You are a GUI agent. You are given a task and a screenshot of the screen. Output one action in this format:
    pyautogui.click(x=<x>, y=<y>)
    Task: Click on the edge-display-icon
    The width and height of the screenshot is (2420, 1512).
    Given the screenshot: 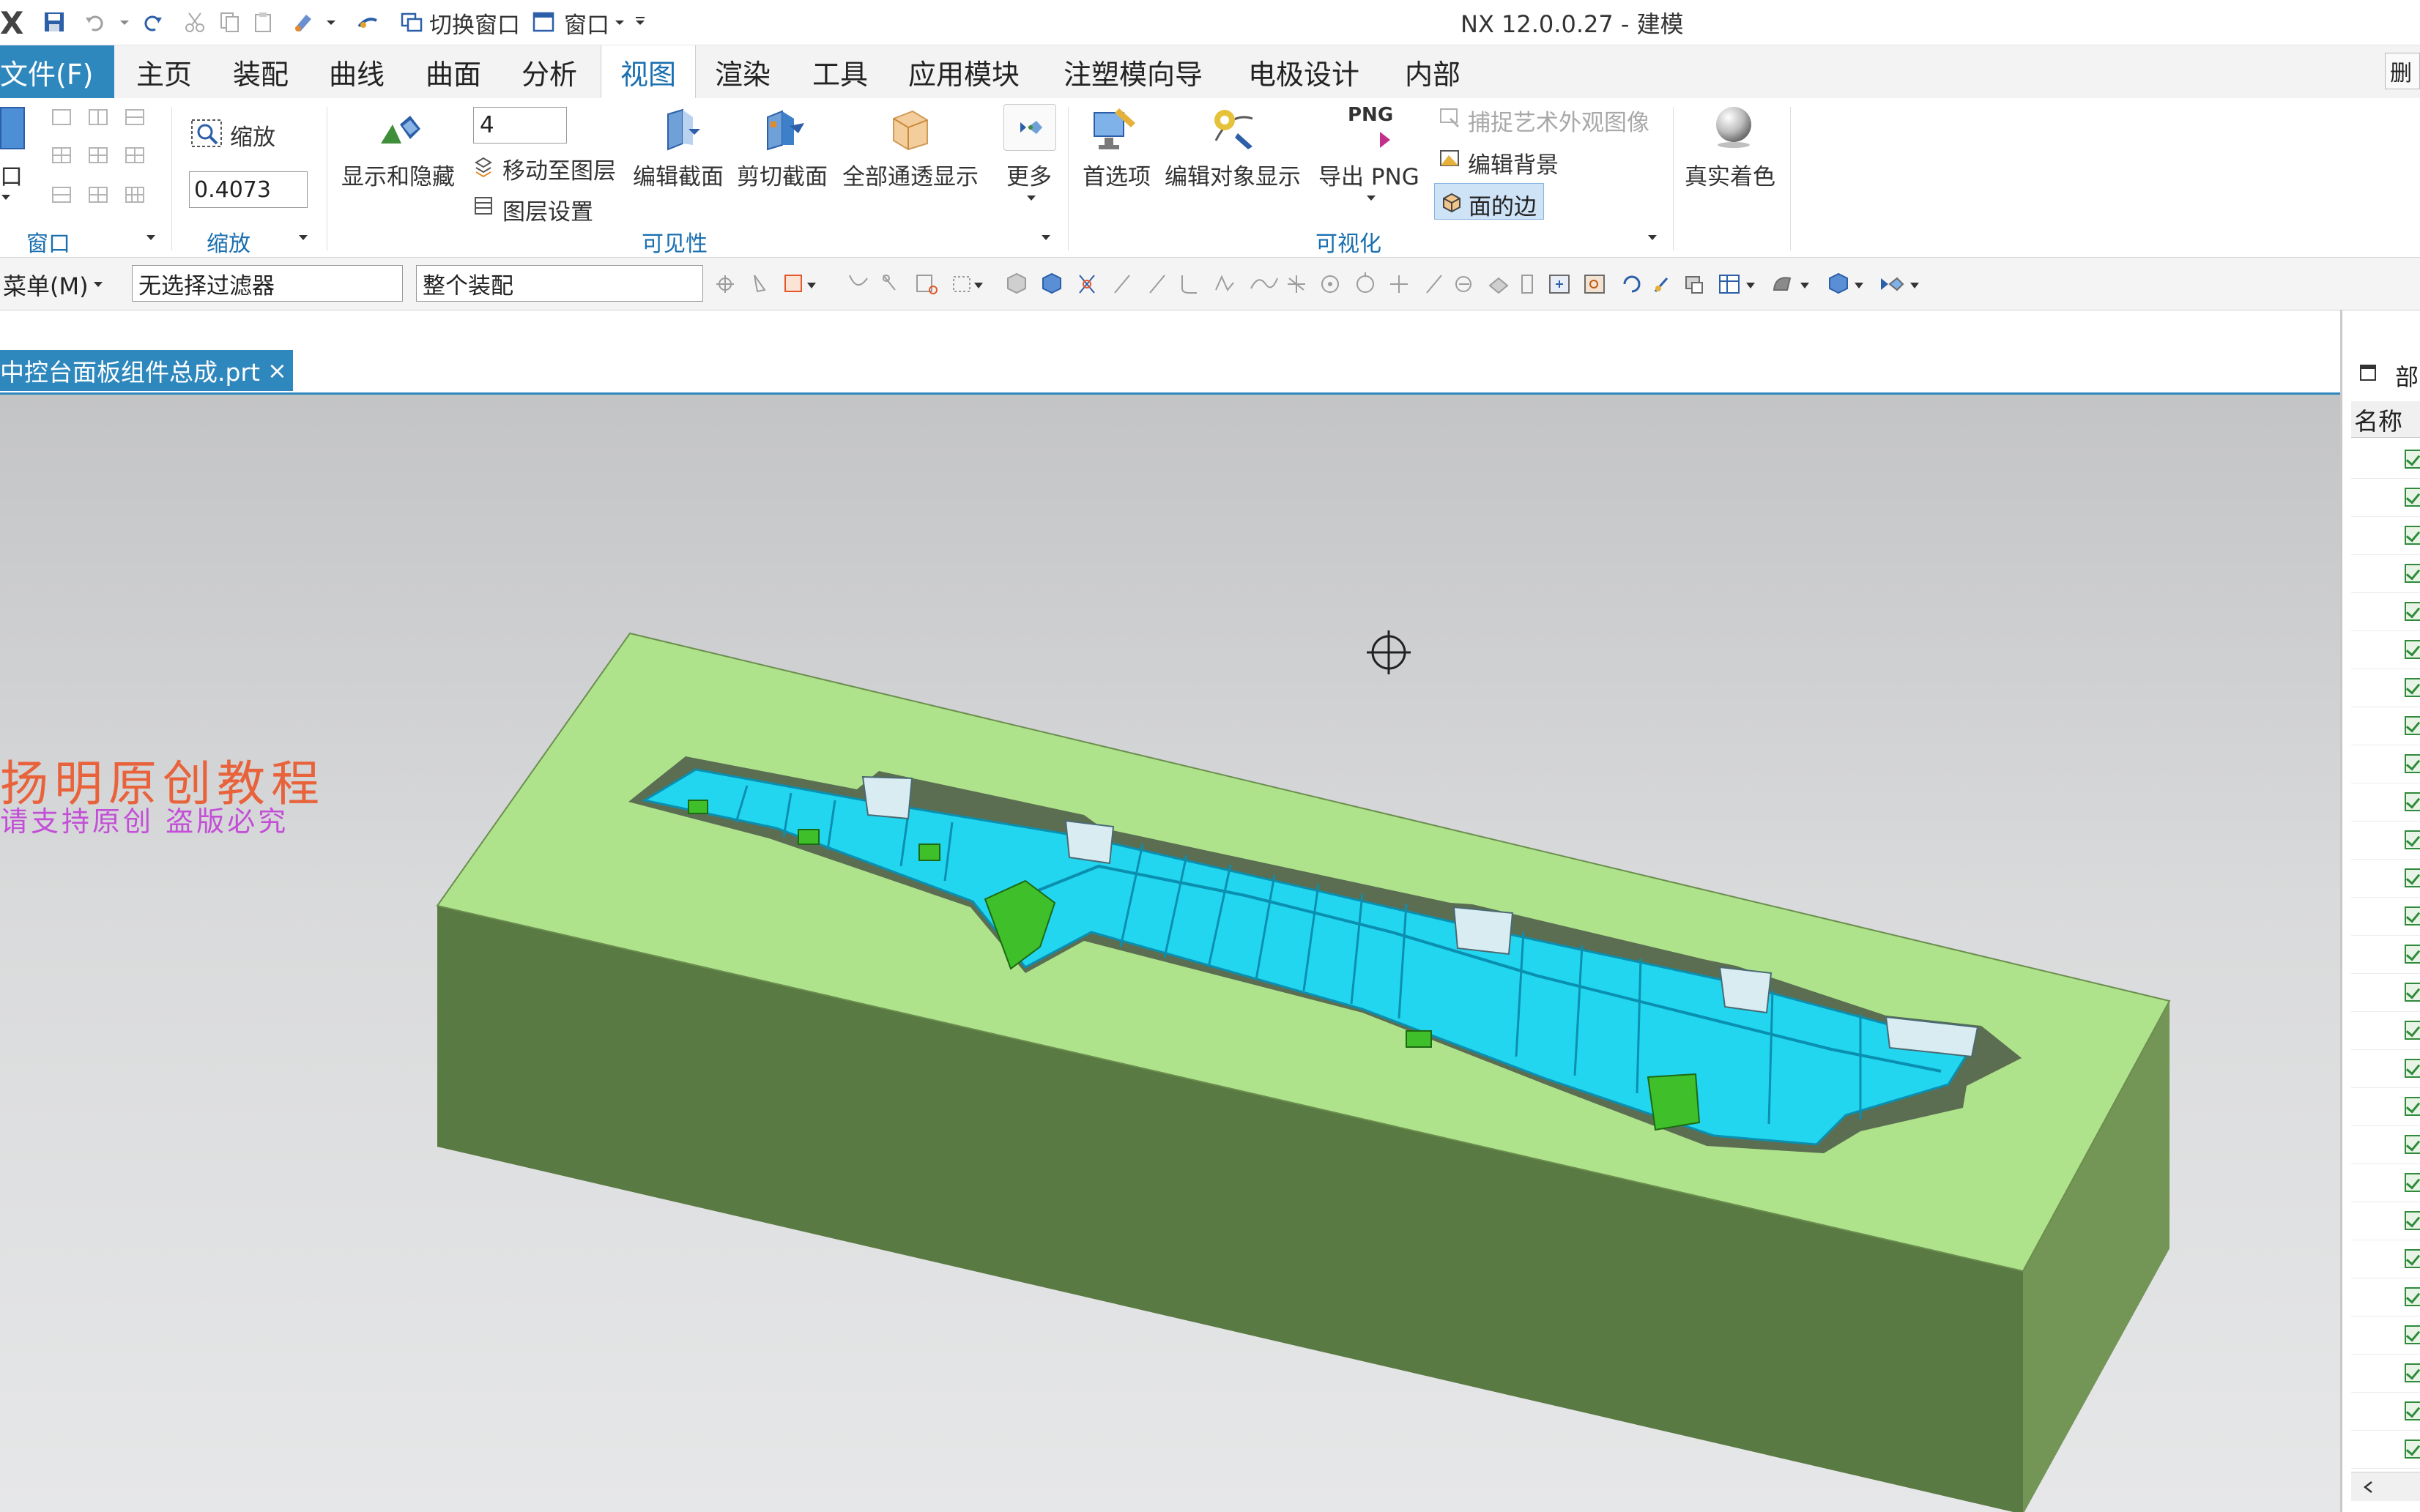 What is the action you would take?
    pyautogui.click(x=1782, y=284)
    